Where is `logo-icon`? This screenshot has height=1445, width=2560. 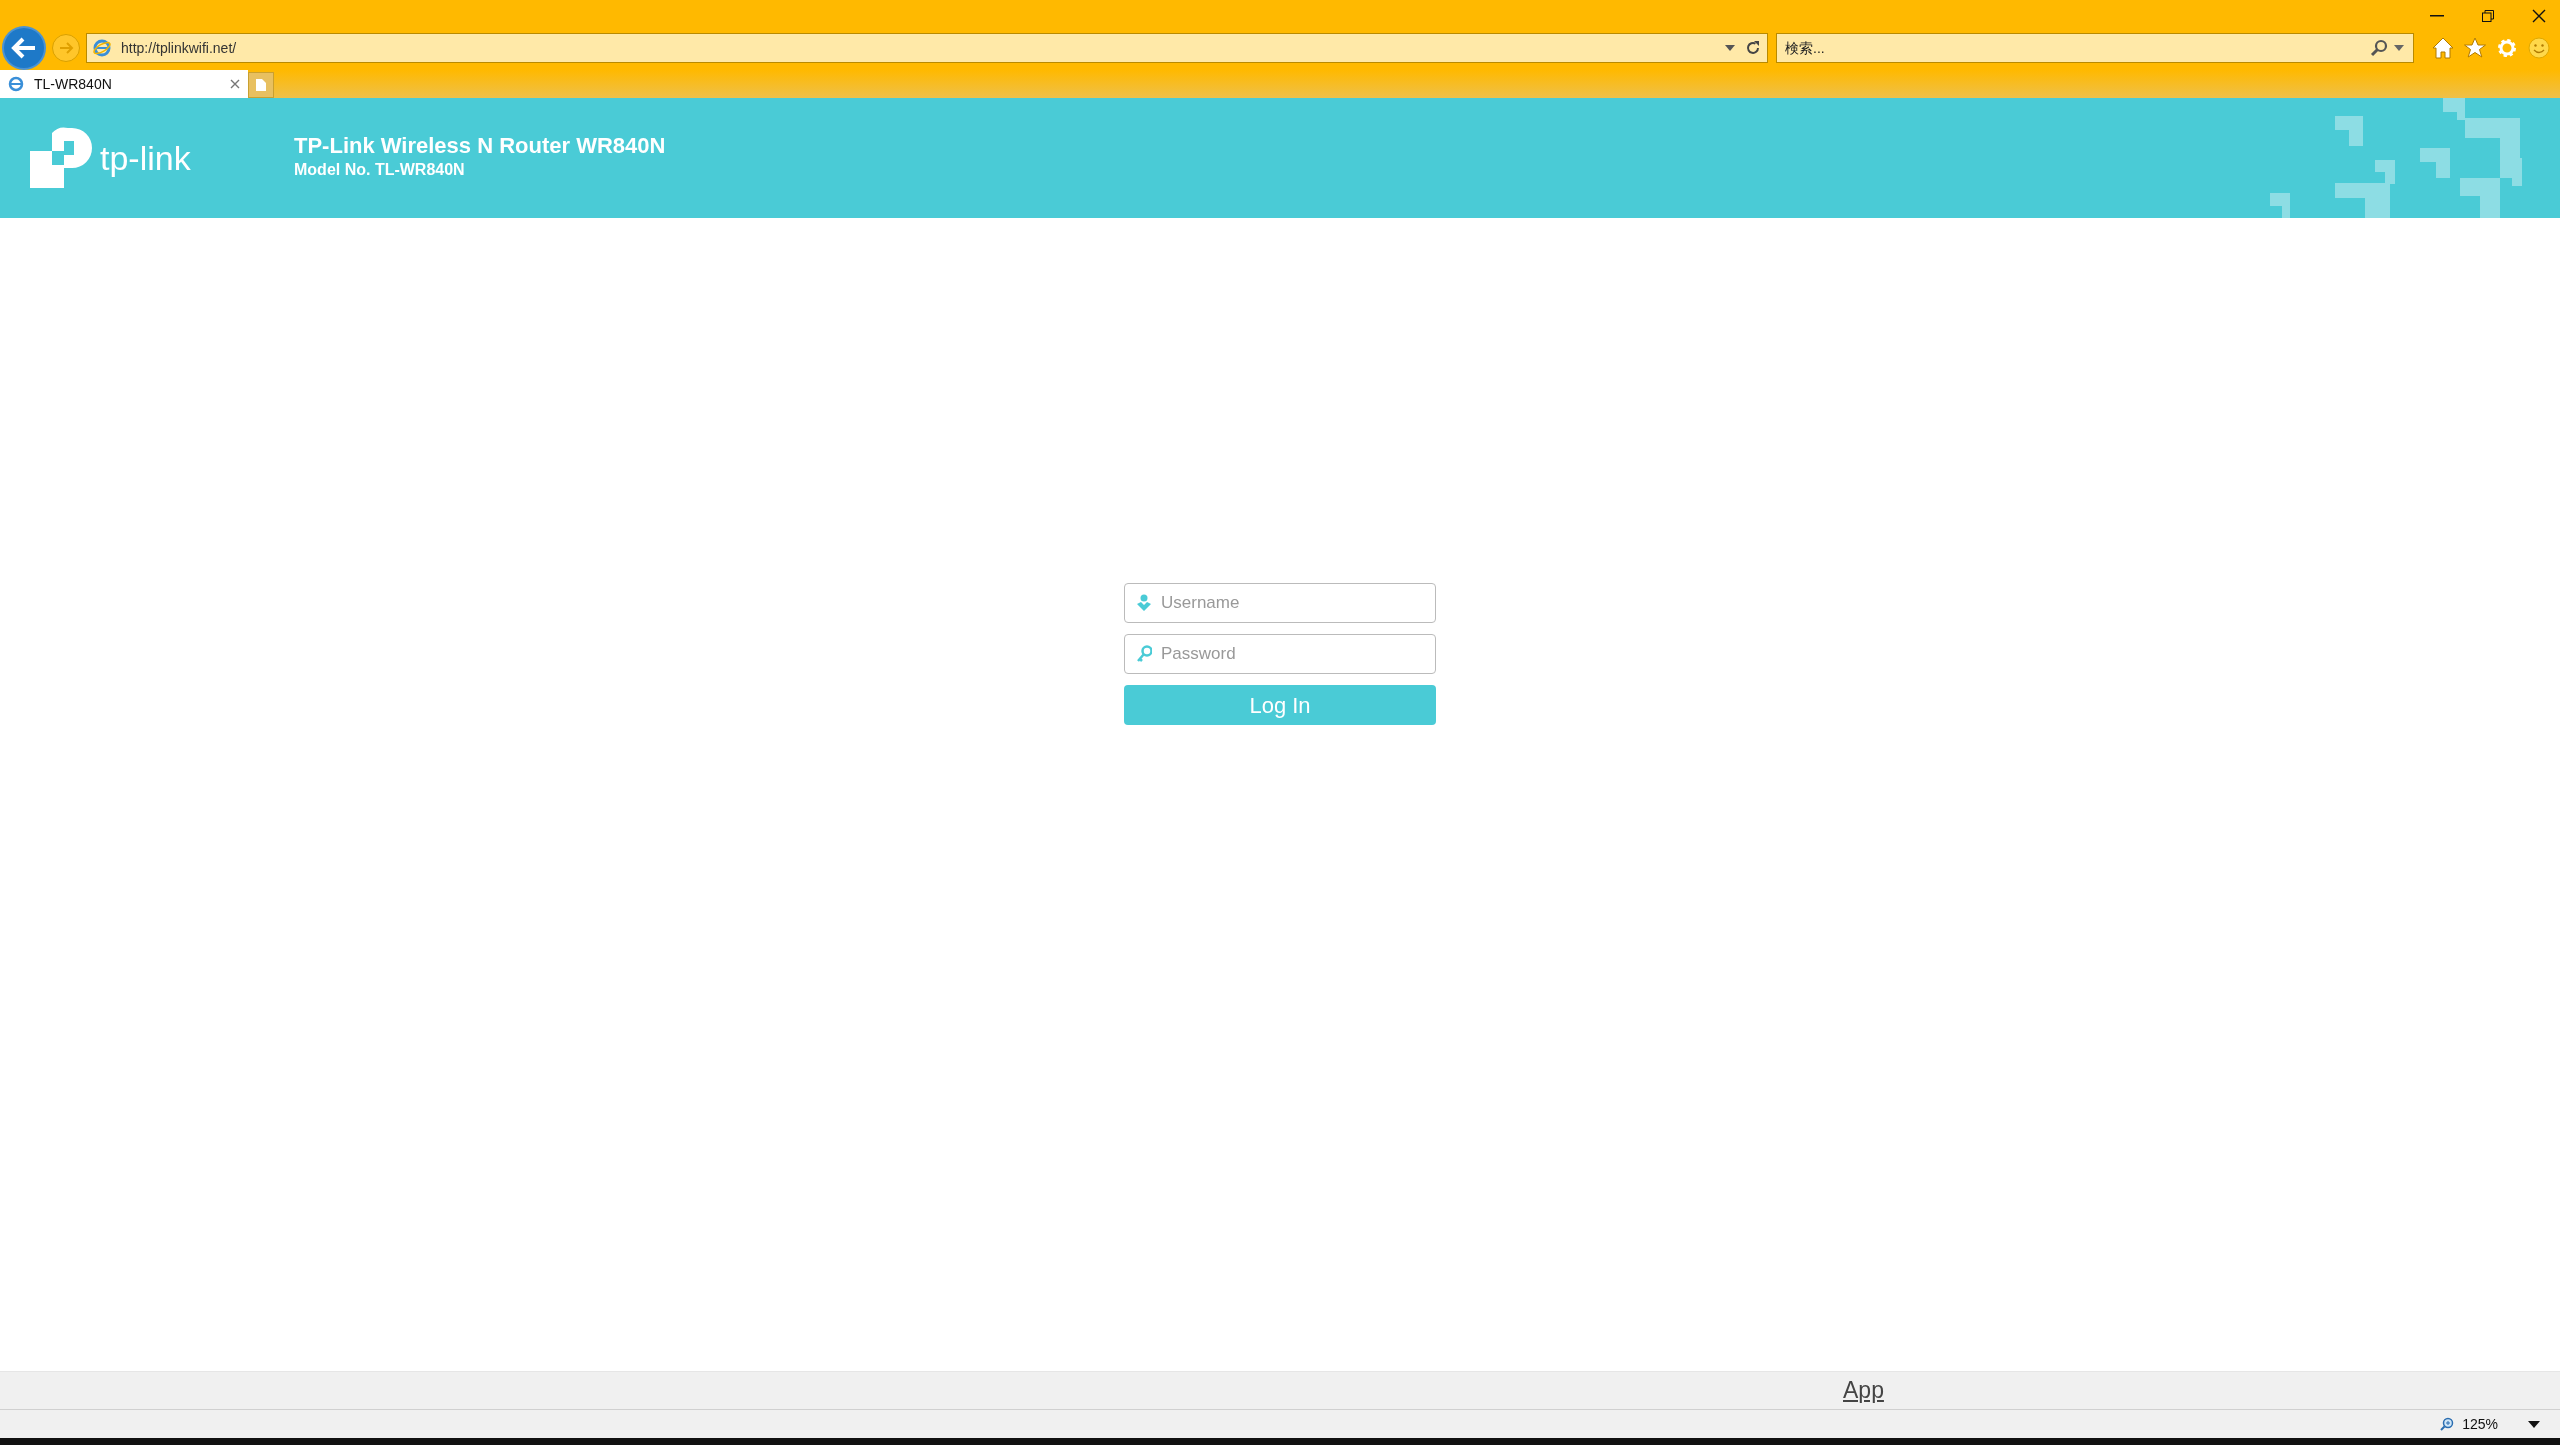
logo-icon is located at coordinates (62, 158).